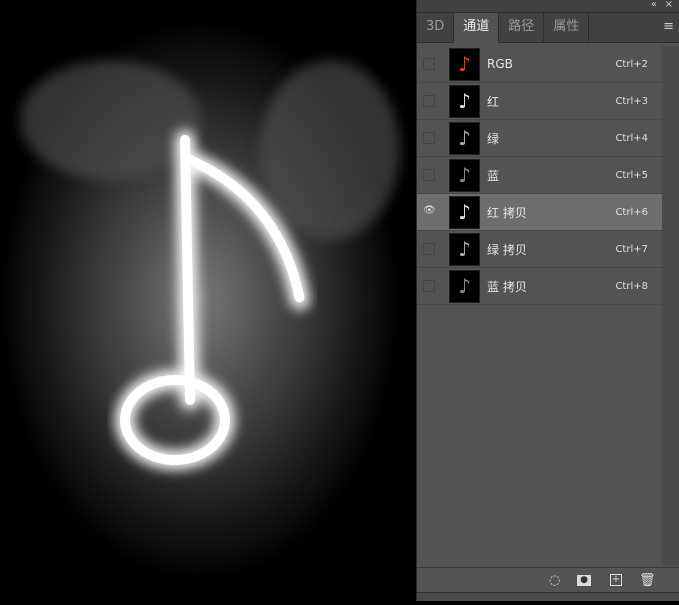  Describe the element at coordinates (631, 138) in the screenshot. I see `channel-shortcut: Ctrl+4` at that location.